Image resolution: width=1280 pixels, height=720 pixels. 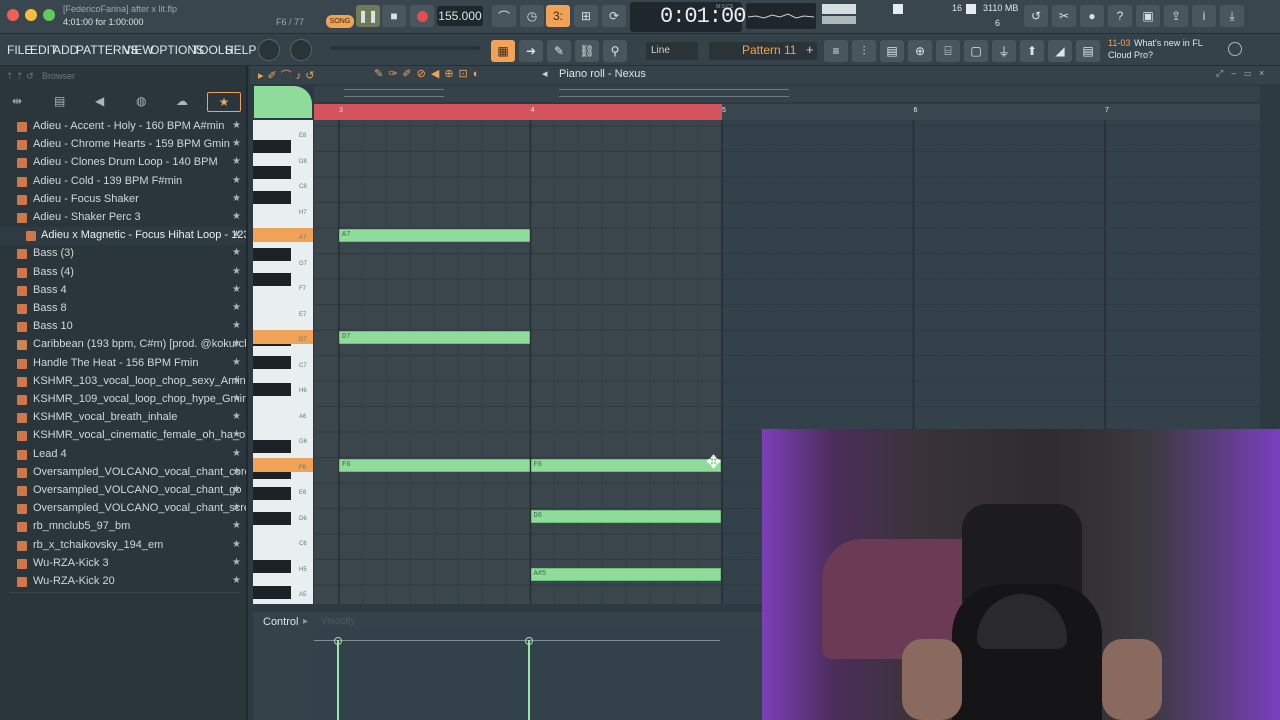 What do you see at coordinates (405, 48) in the screenshot?
I see `position-slider` at bounding box center [405, 48].